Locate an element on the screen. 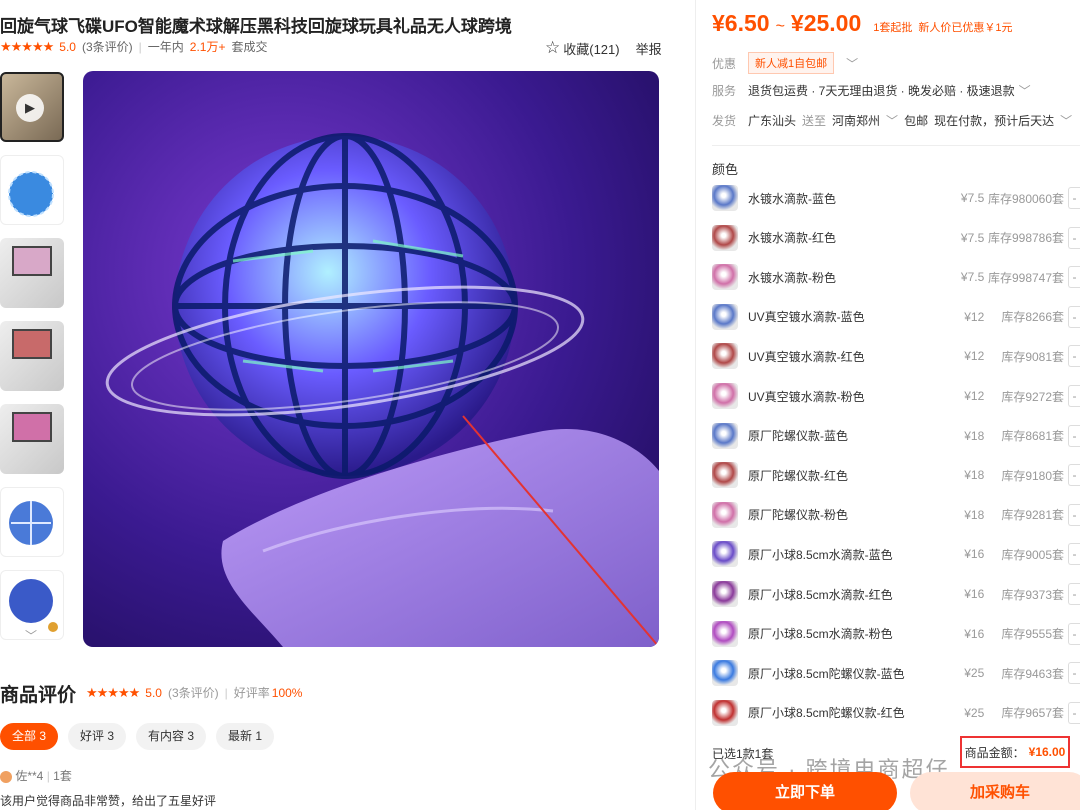 The image size is (1080, 810). reviewer-line: 佐**4 | 1套 is located at coordinates (36, 775).